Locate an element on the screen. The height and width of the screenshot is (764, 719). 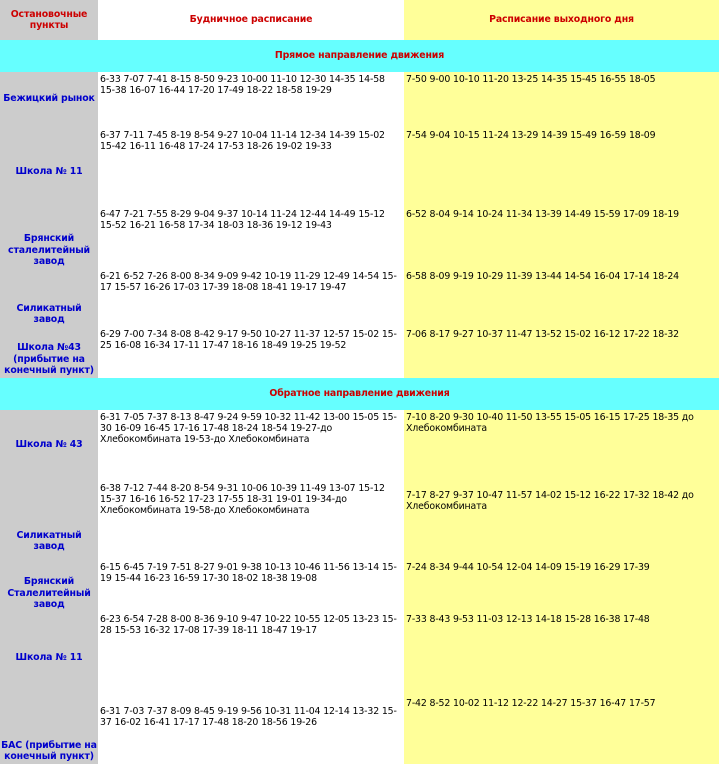
header-weekday: Будничное расписание is located at coordinates (251, 20).